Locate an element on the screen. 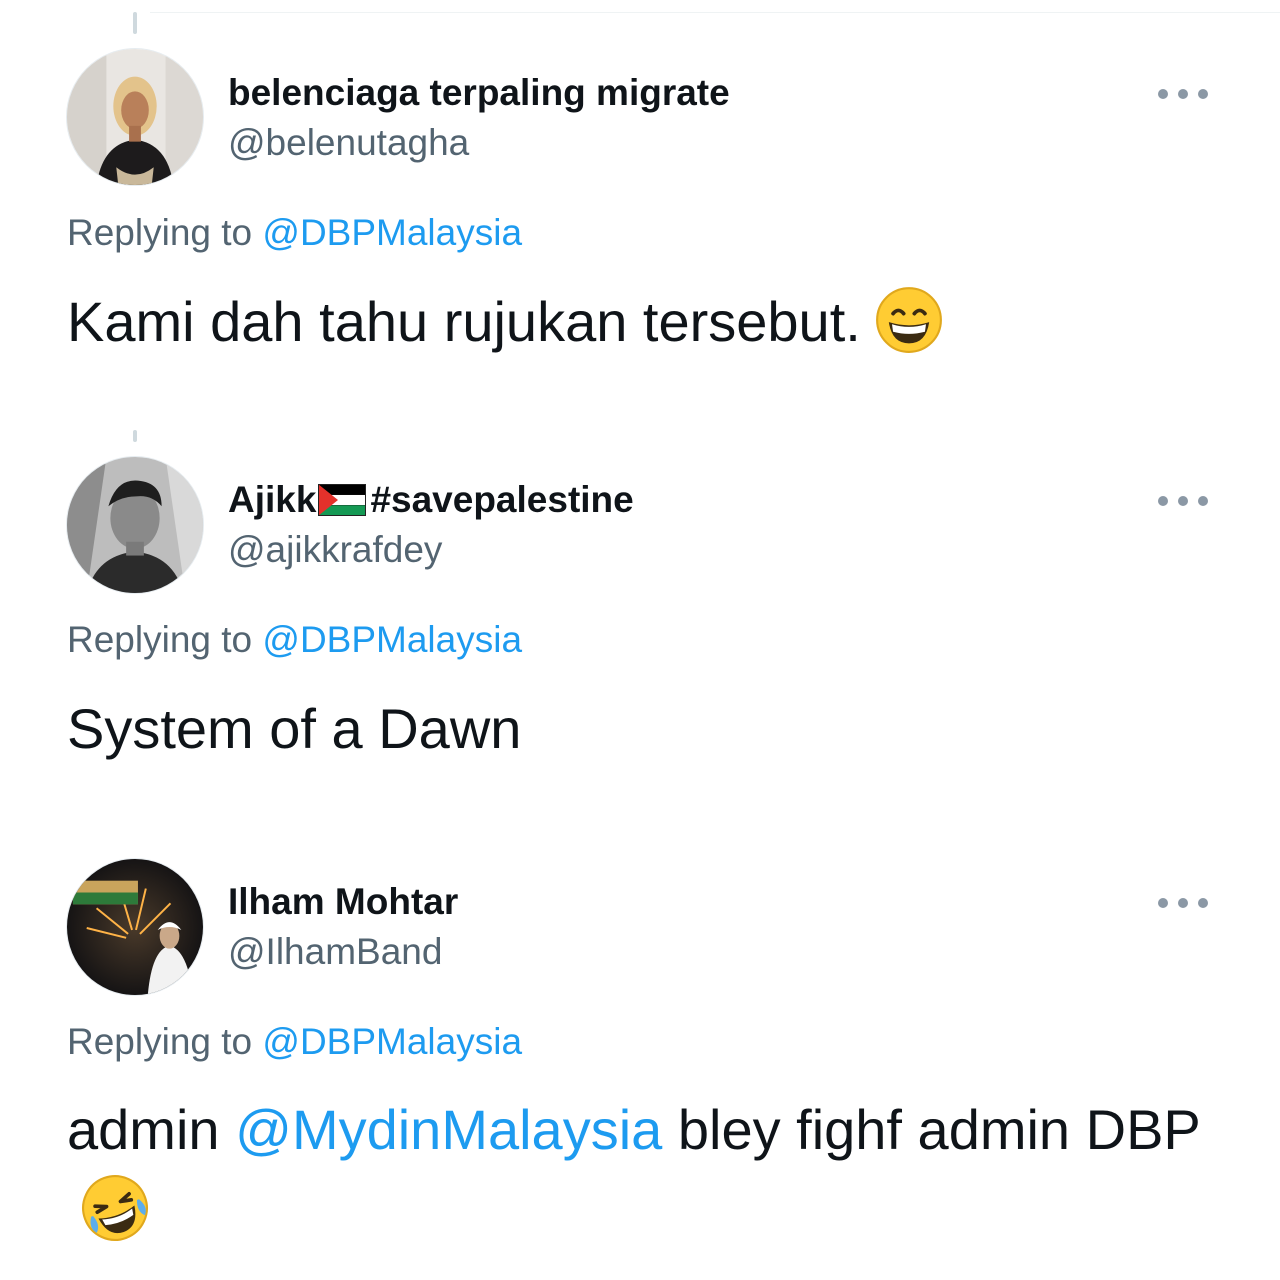 The image size is (1280, 1280). display-name: belenciaga terpaling migrate is located at coordinates (479, 93).